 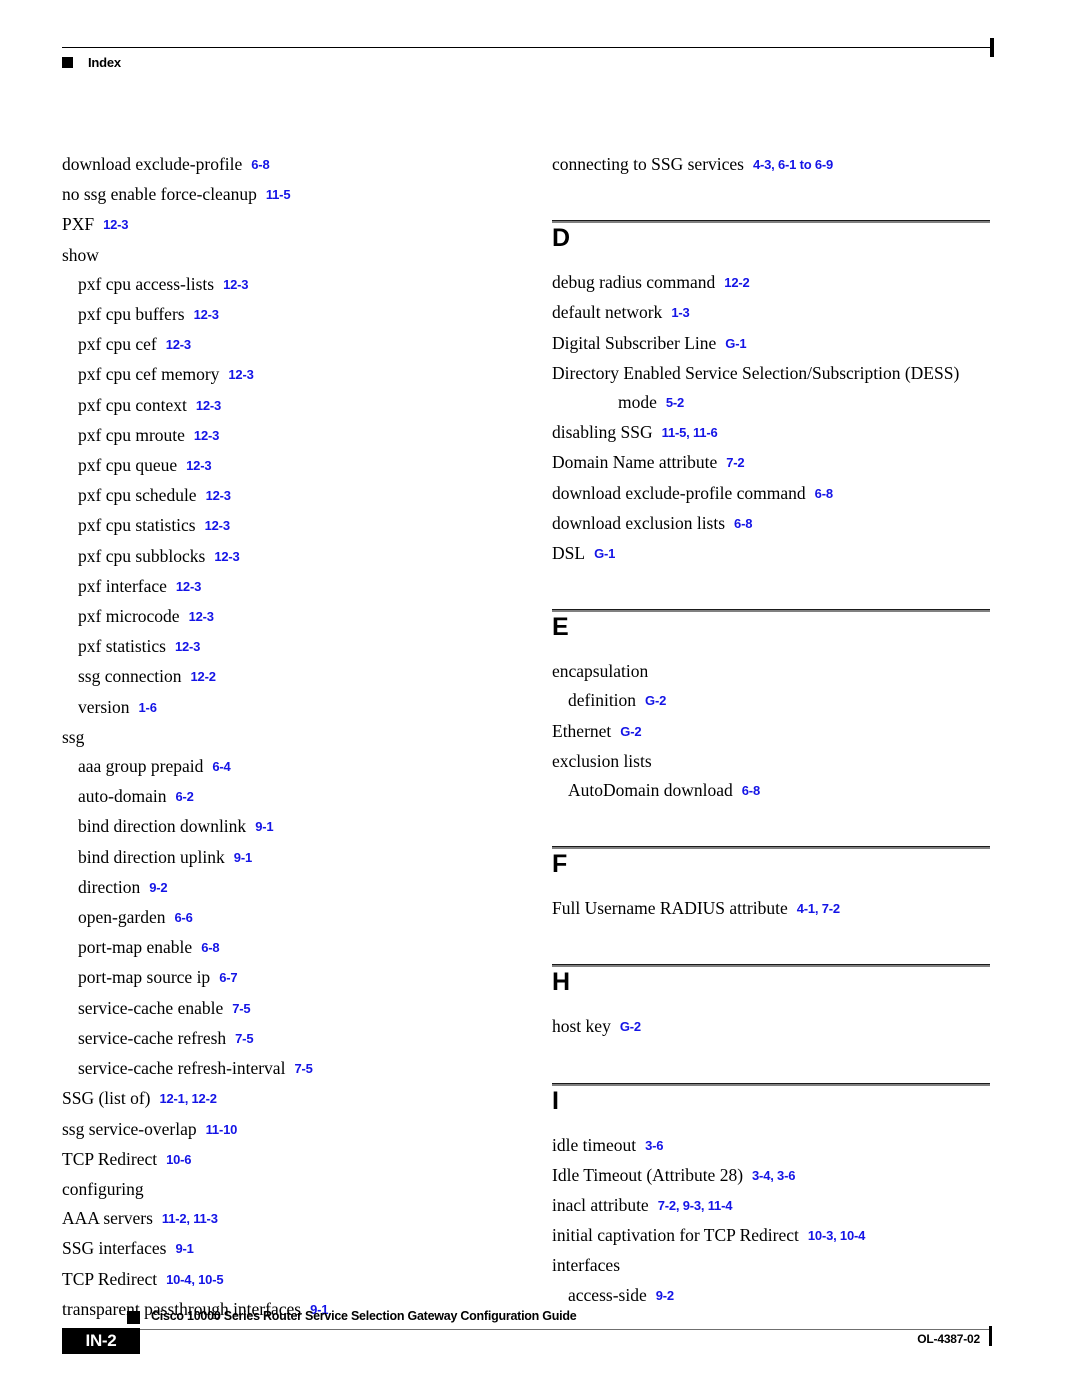 What do you see at coordinates (772, 732) in the screenshot?
I see `index-entry: Ethernet G-2` at bounding box center [772, 732].